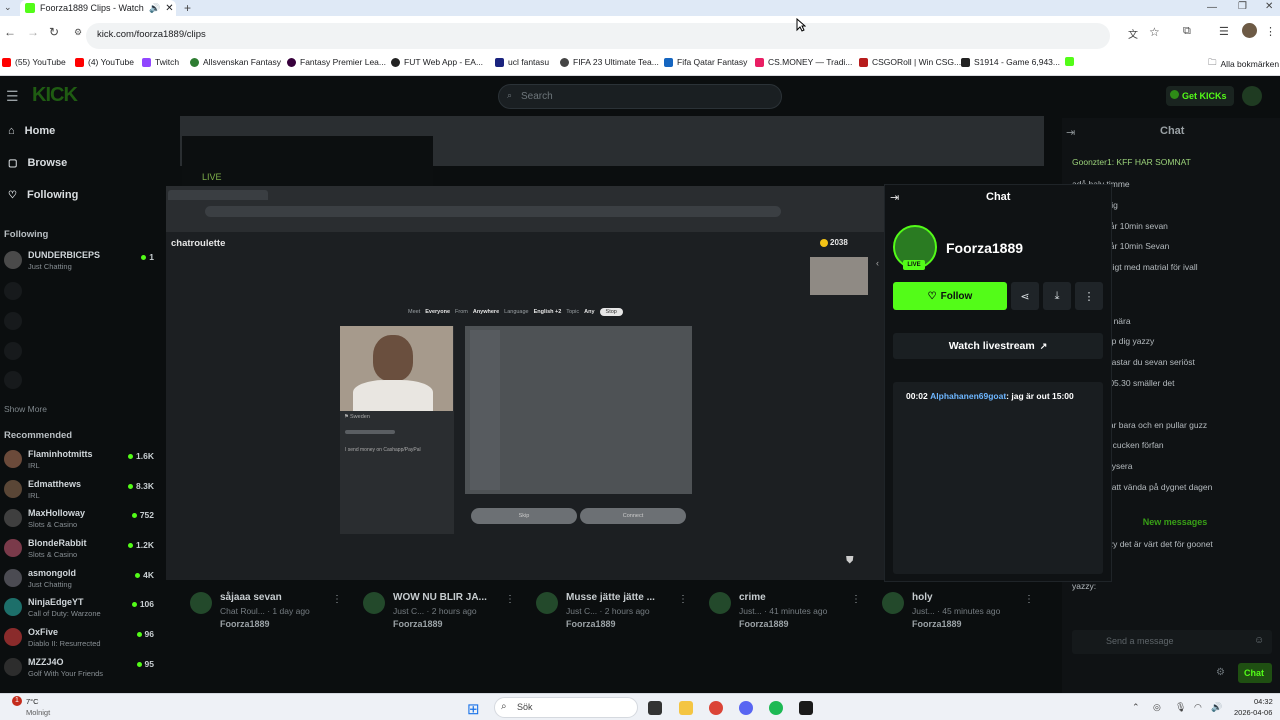  What do you see at coordinates (32, 701) in the screenshot?
I see `weather-temp: 7°C` at bounding box center [32, 701].